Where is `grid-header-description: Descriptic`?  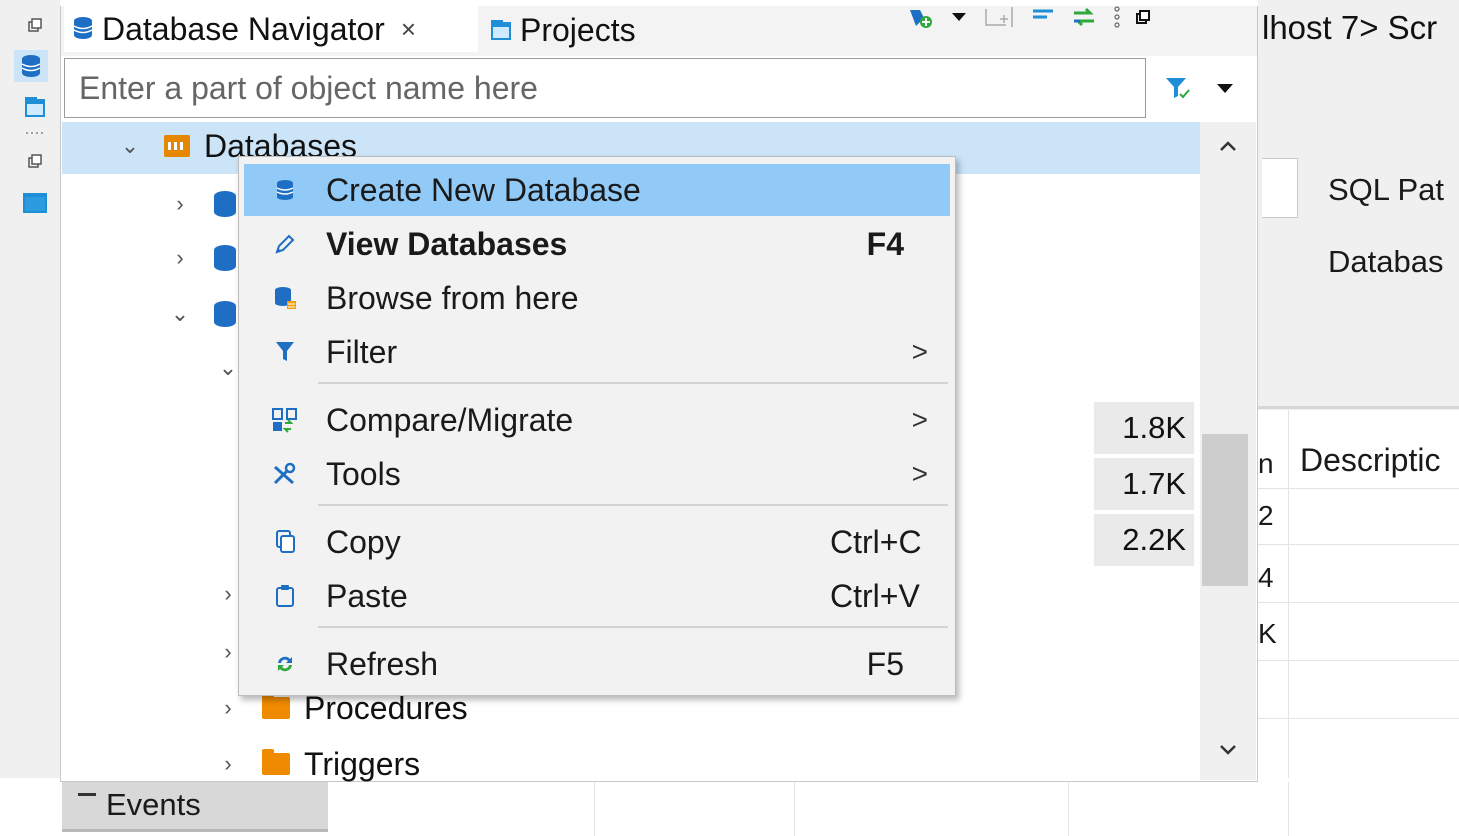 grid-header-description: Descriptic is located at coordinates (1370, 460).